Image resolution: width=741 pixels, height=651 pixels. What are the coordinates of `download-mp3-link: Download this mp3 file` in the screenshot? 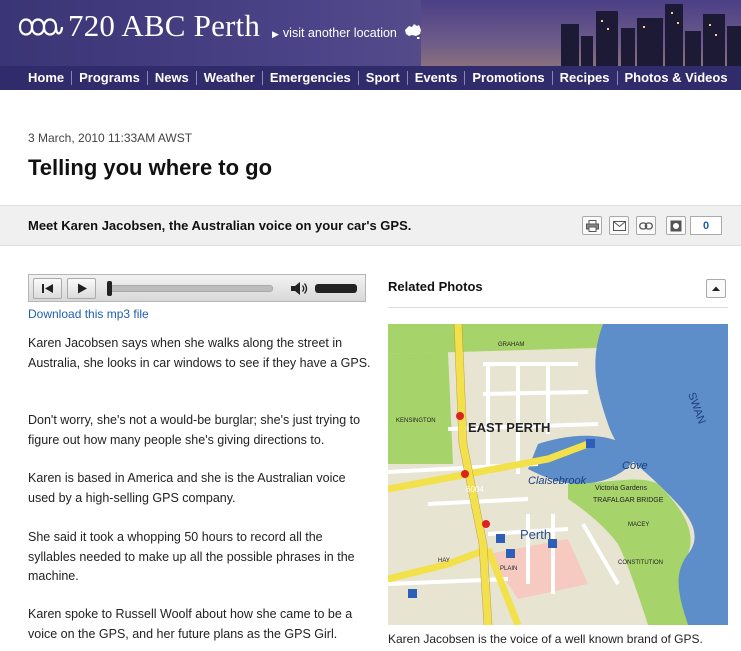 It's located at (88, 314).